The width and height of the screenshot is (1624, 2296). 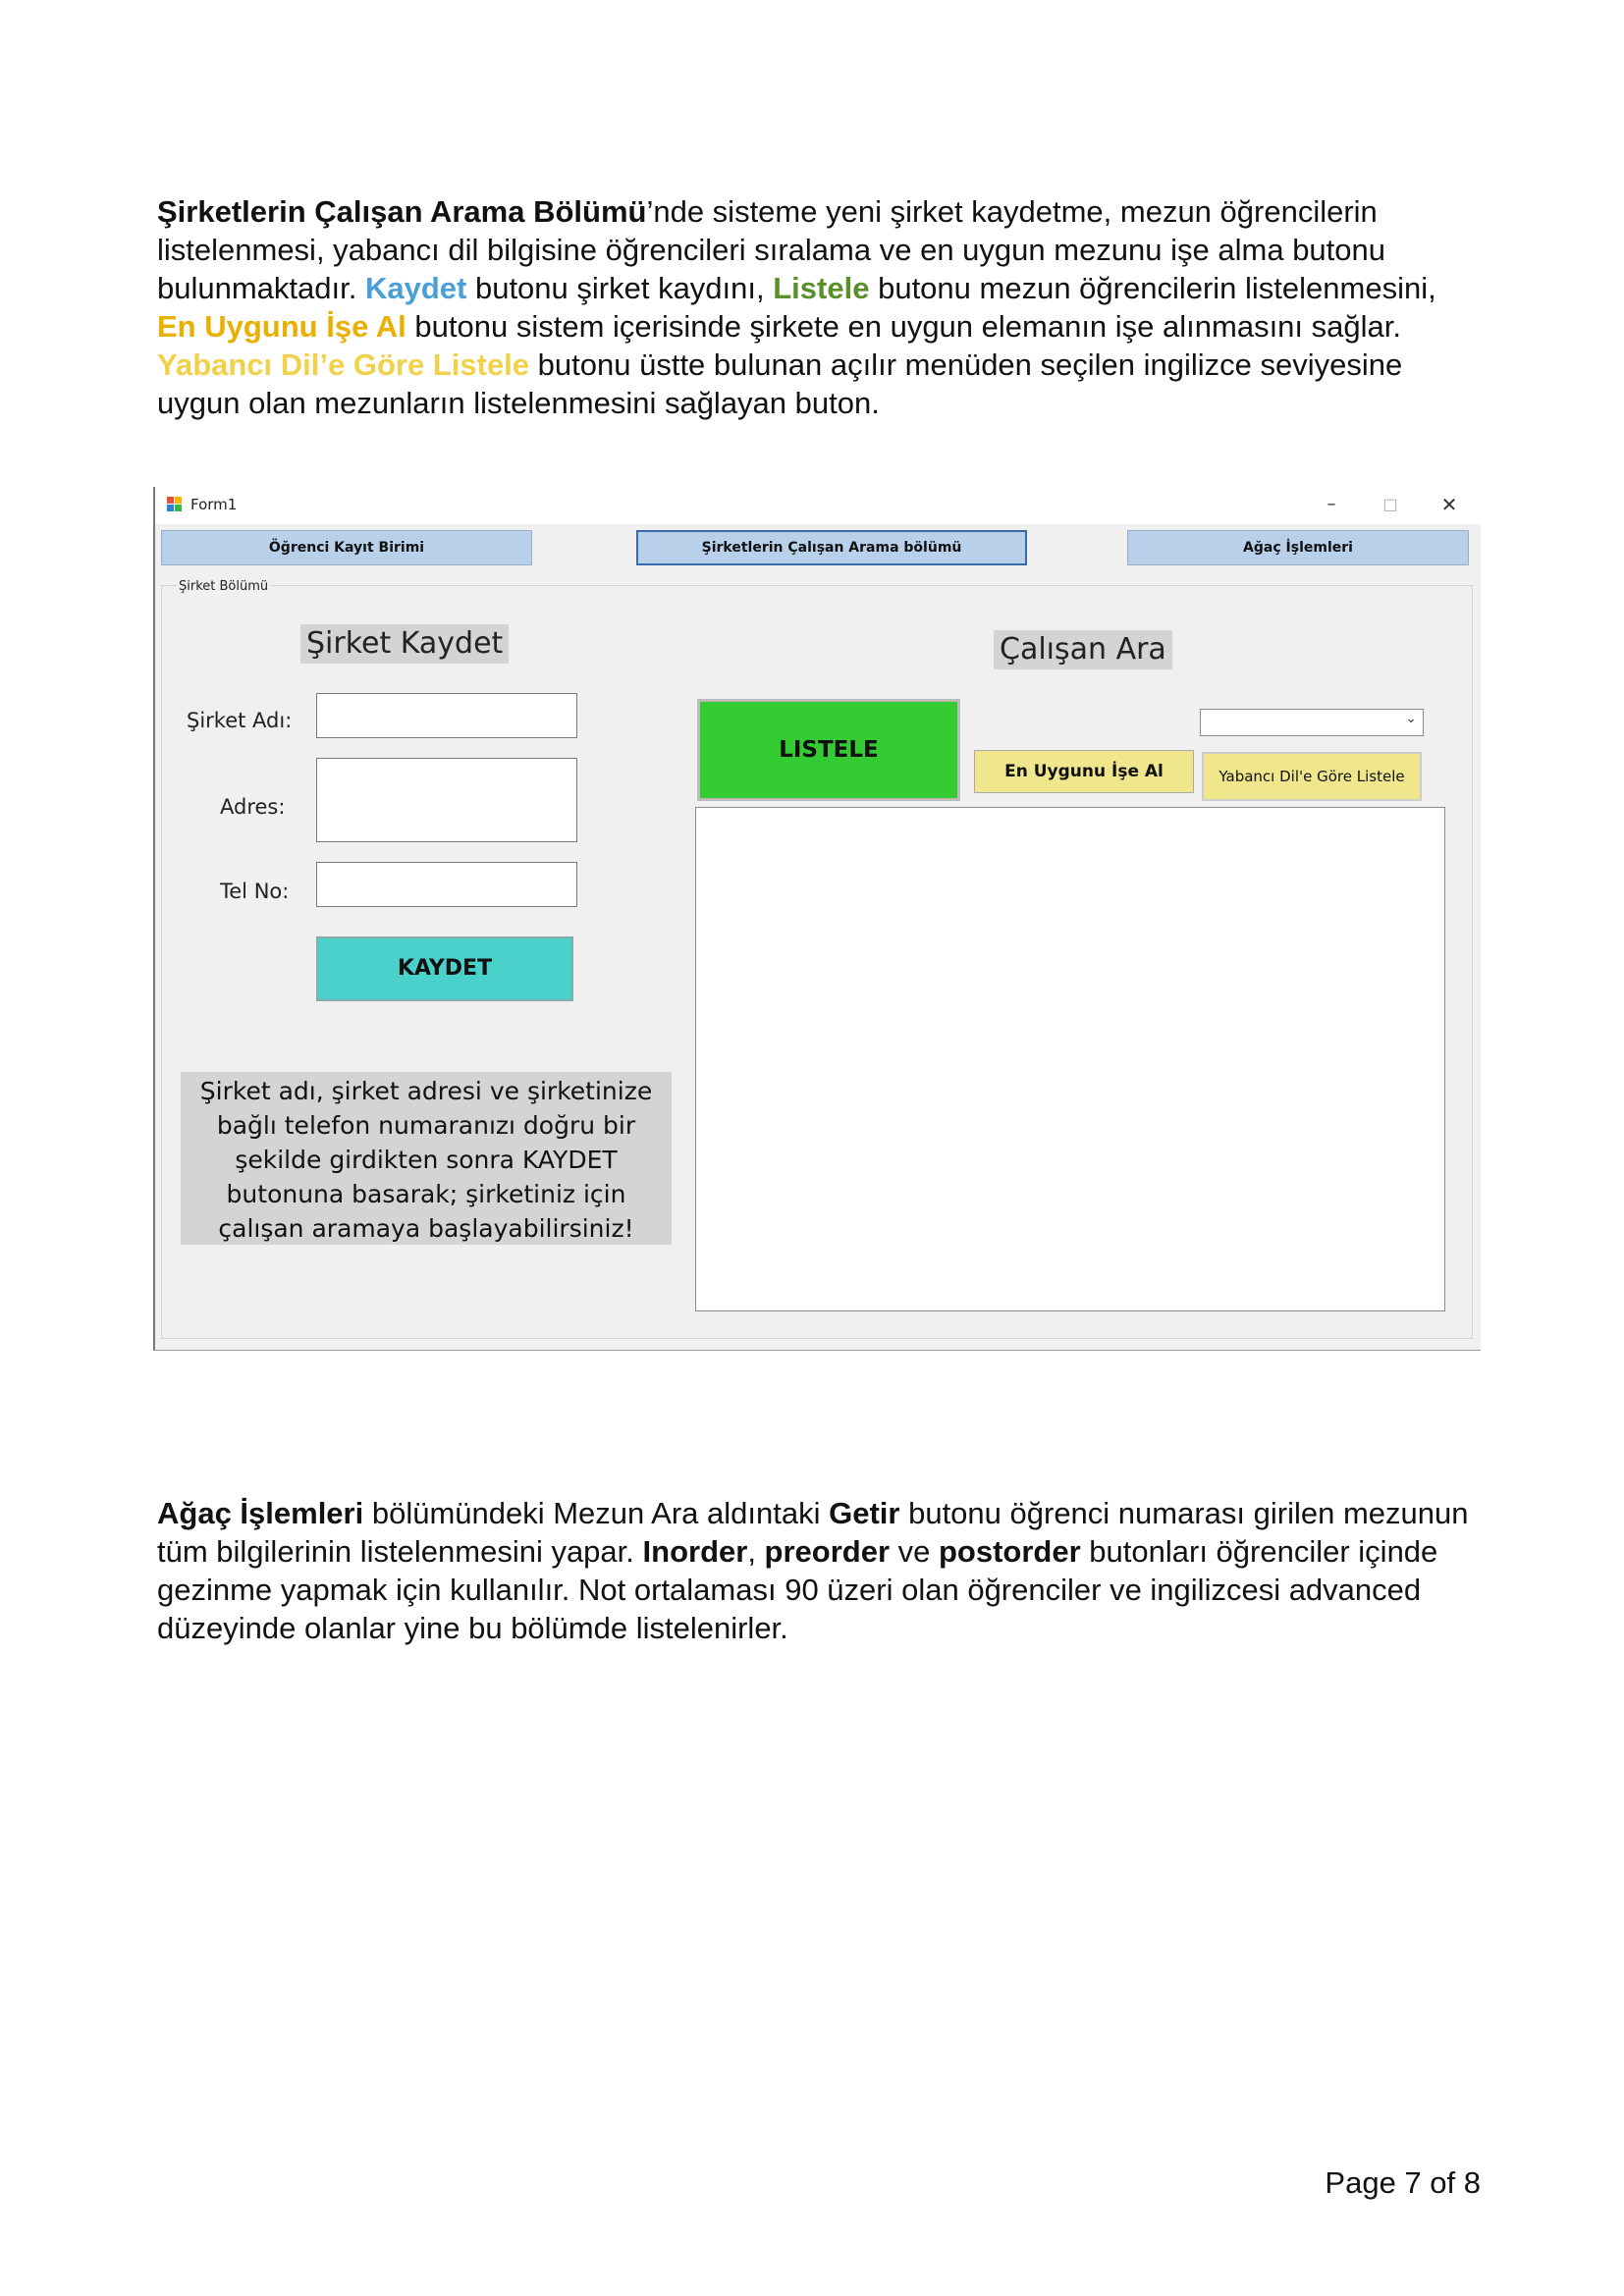 What do you see at coordinates (1449, 504) in the screenshot?
I see `close-icon: ✕` at bounding box center [1449, 504].